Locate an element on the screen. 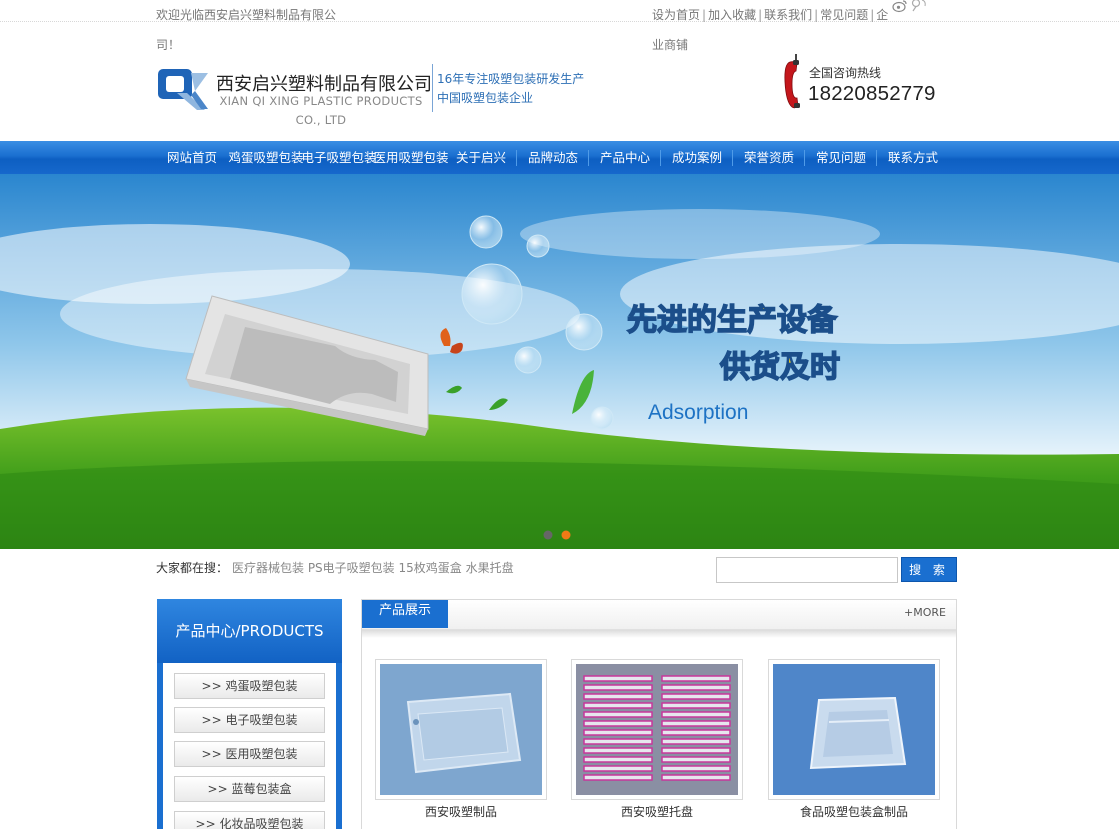 This screenshot has height=829, width=1119. hot-search-keywords: 医疗器械包装 PS电子吸塑包装 15枚鸡蛋盒 水果托盘 is located at coordinates (373, 567).